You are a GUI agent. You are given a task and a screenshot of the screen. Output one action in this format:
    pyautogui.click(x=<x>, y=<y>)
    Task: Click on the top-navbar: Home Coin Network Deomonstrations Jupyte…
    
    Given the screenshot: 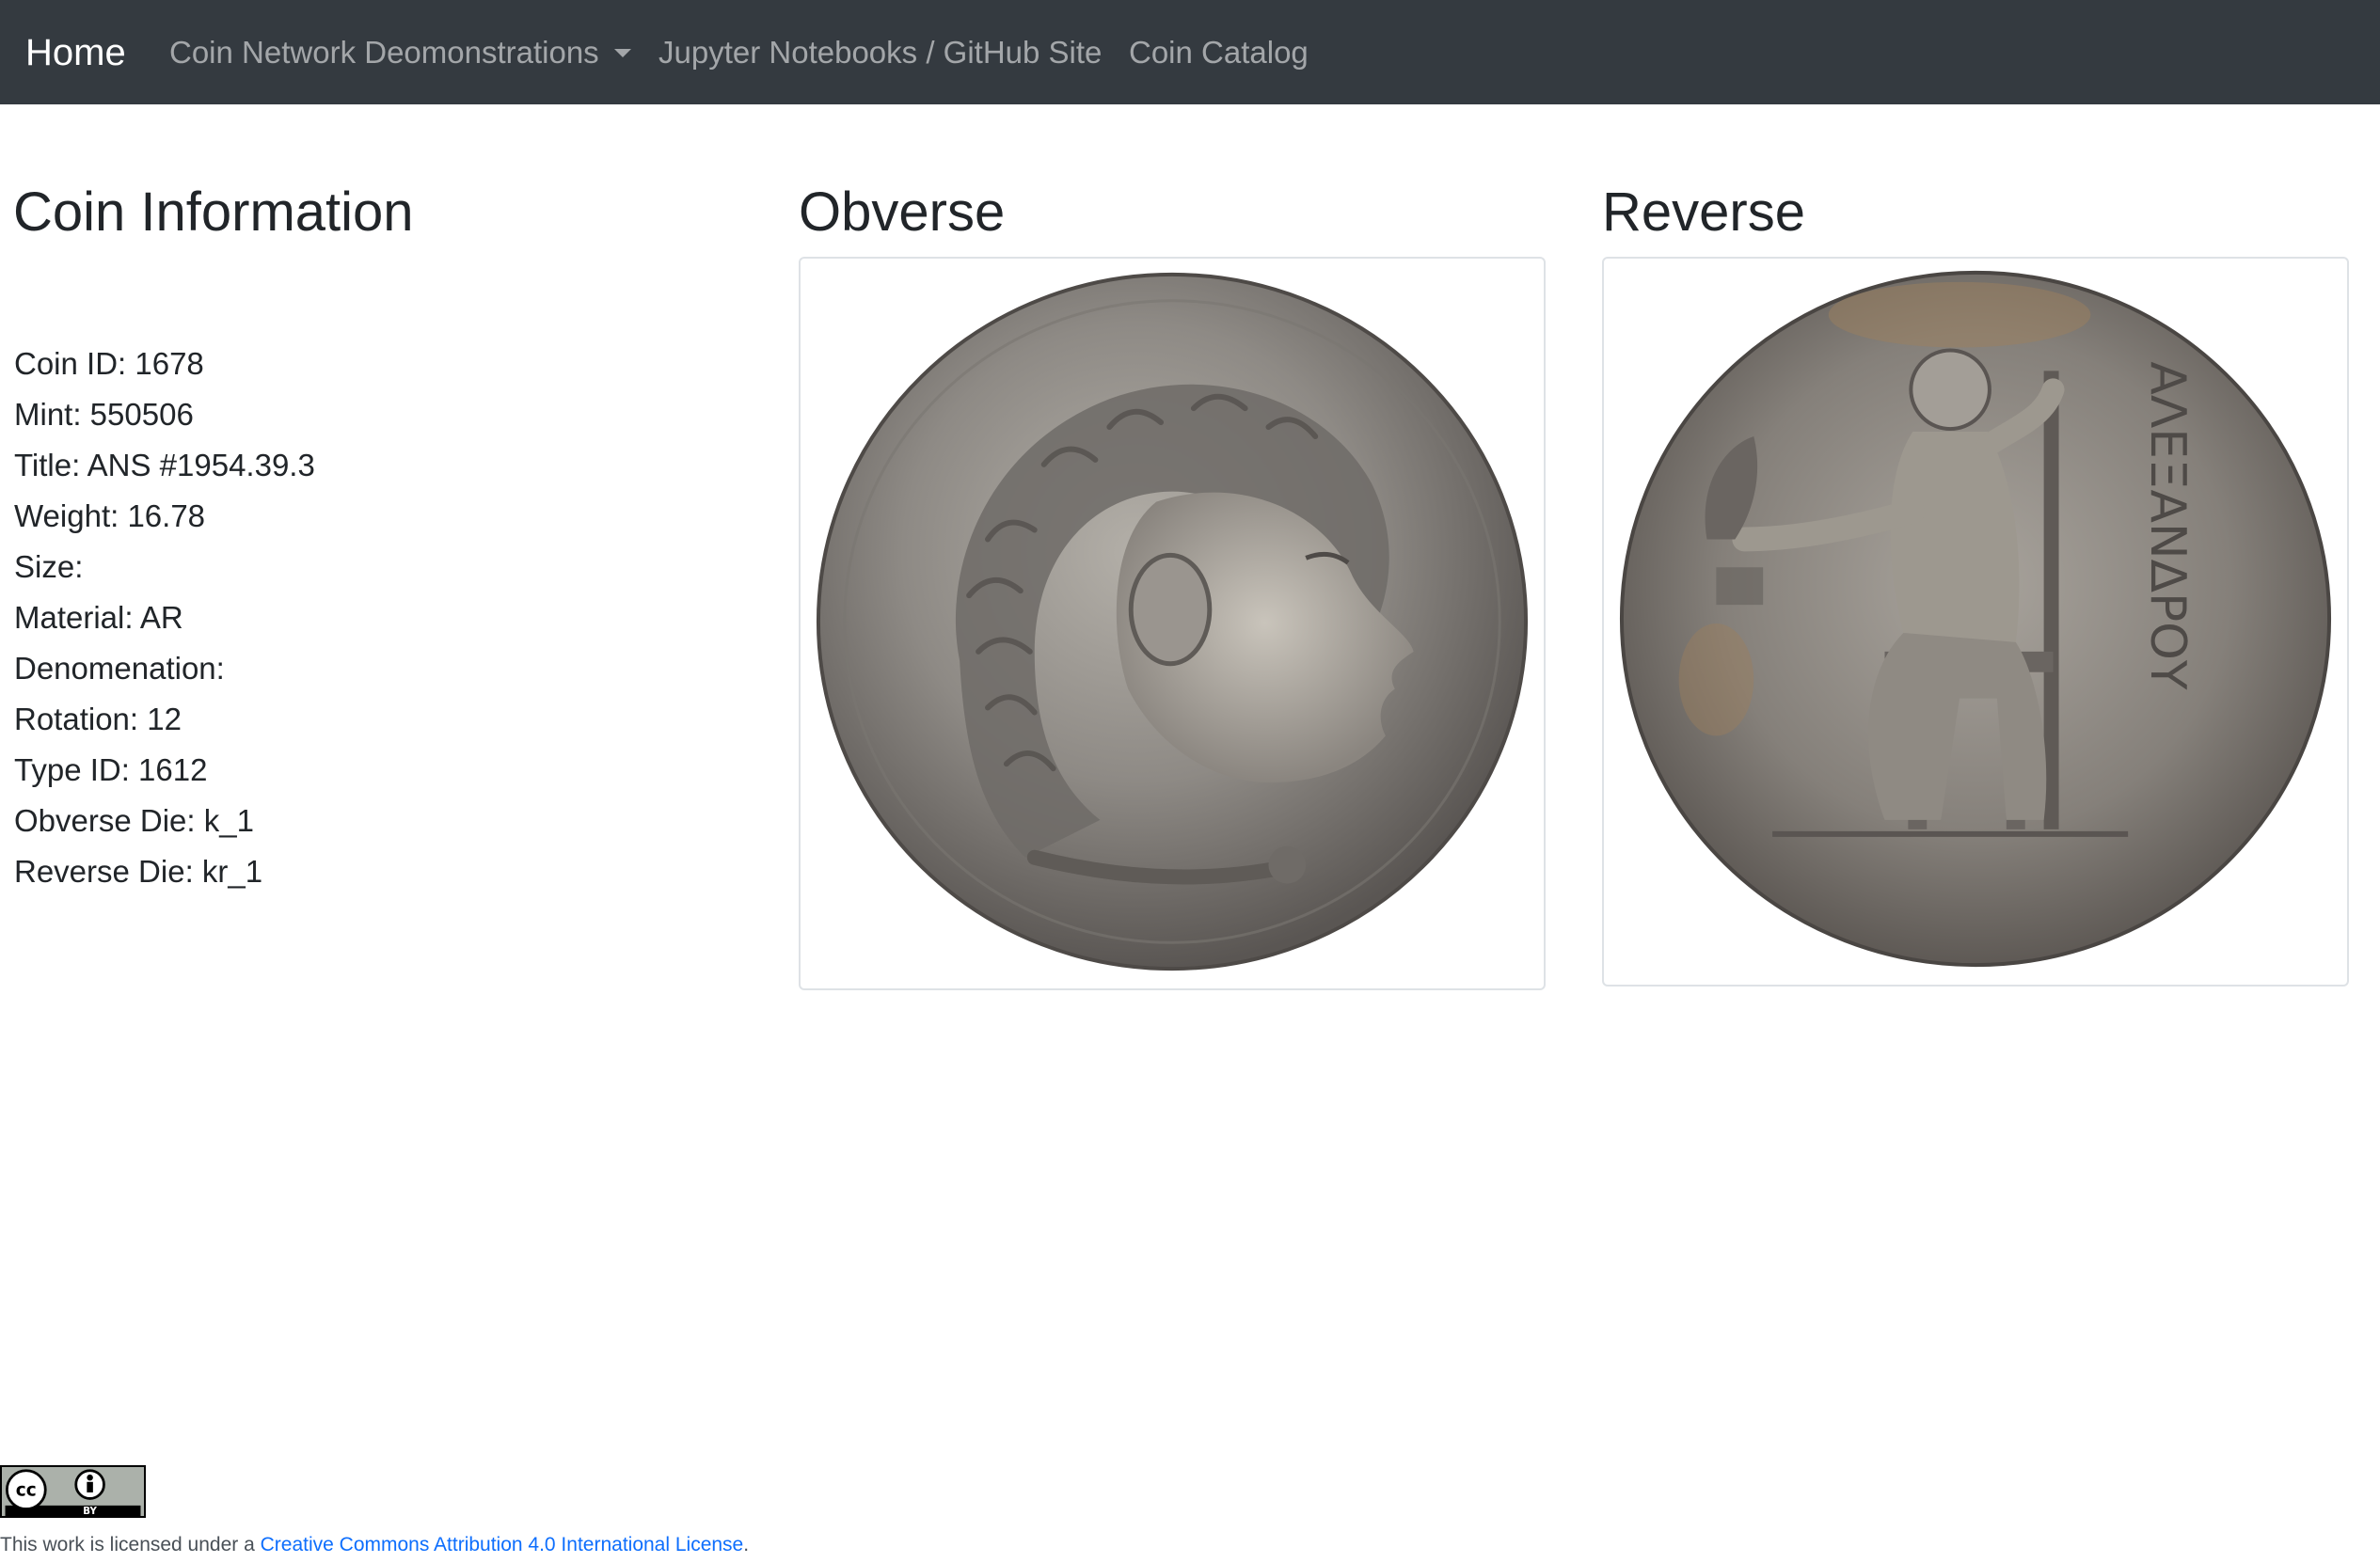 What is the action you would take?
    pyautogui.click(x=1190, y=52)
    